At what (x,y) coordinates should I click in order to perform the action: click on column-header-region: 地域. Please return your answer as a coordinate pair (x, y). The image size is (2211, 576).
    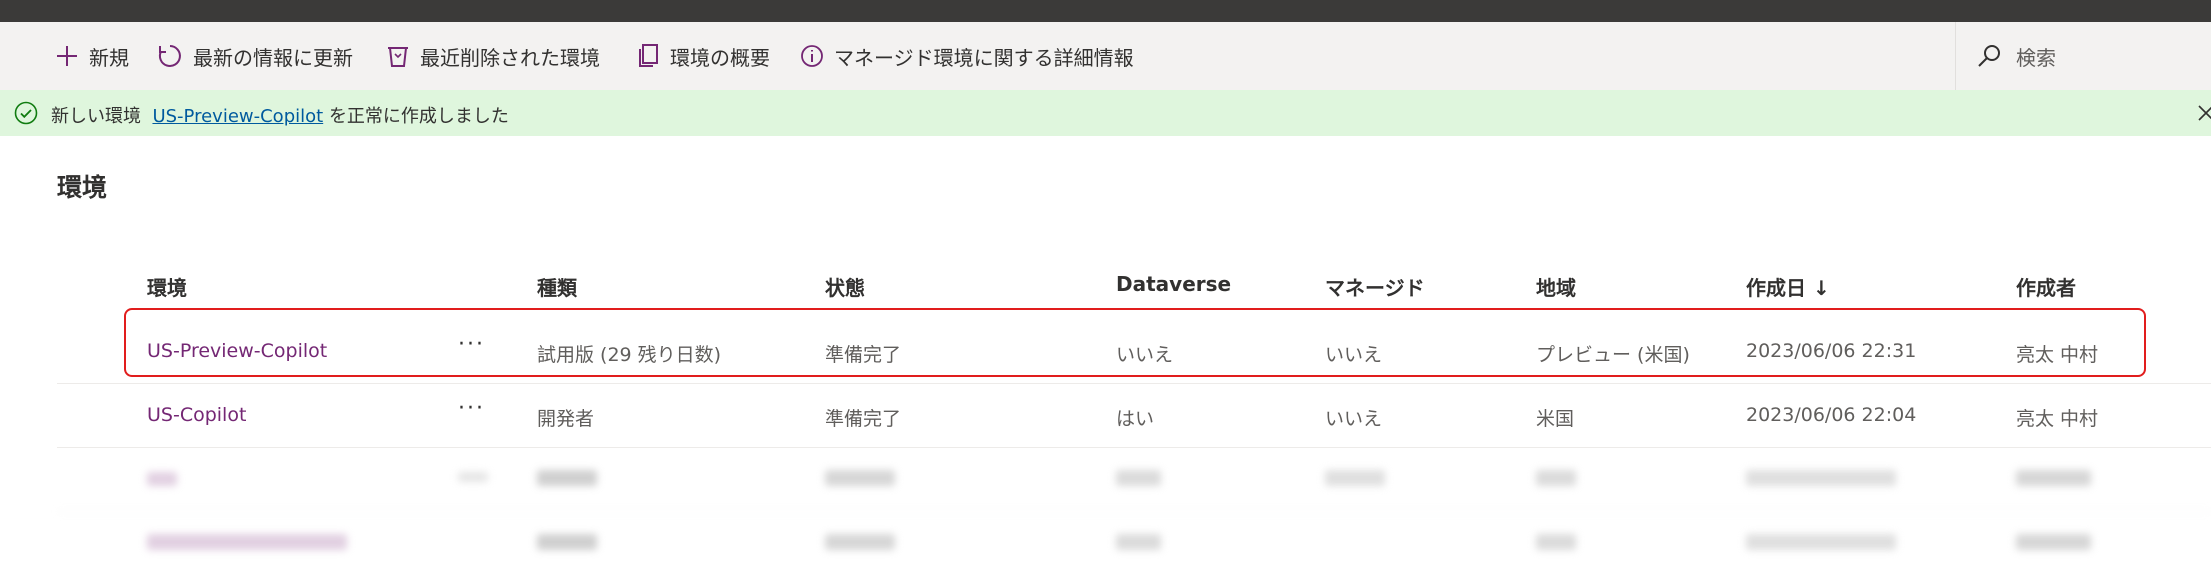
    Looking at the image, I should click on (1556, 286).